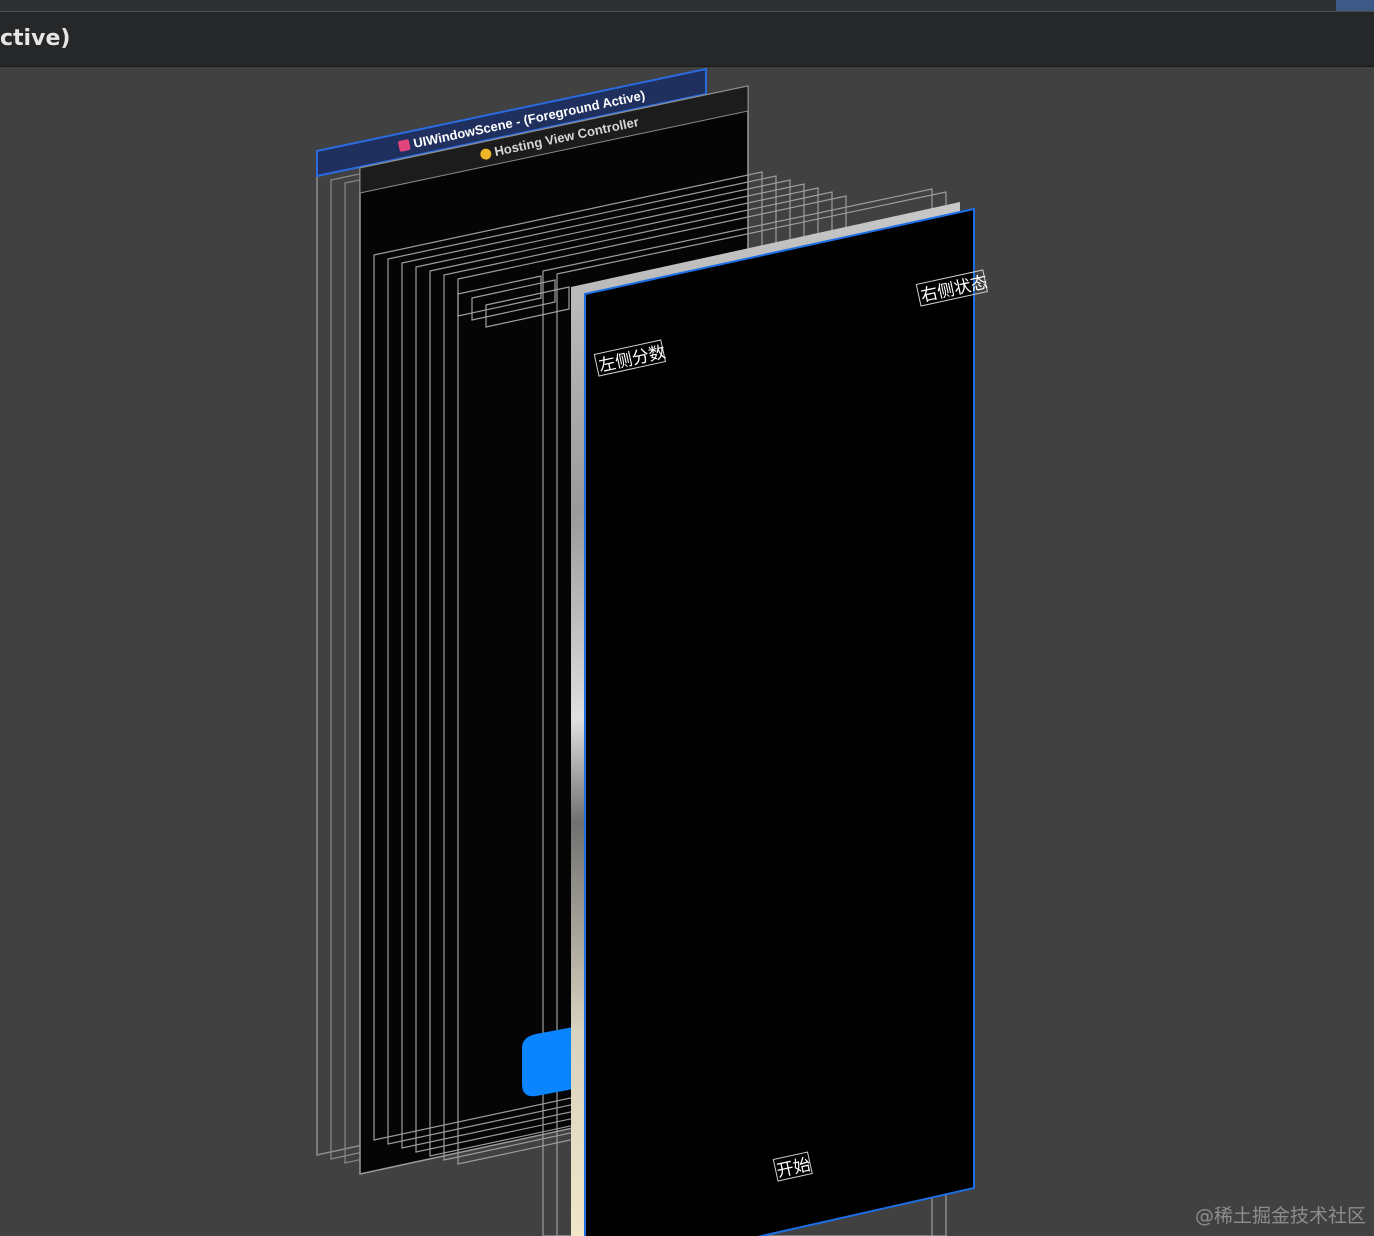  Describe the element at coordinates (404, 145) in the screenshot. I see `scene-icon` at that location.